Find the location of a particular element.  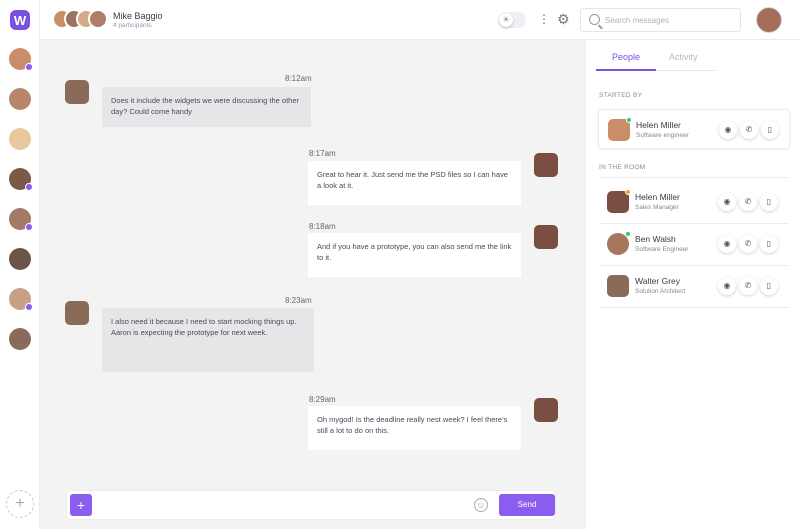

person-row: Ben Walsh Software Engineer ◉ ✆ ▯ is located at coordinates (694, 244).